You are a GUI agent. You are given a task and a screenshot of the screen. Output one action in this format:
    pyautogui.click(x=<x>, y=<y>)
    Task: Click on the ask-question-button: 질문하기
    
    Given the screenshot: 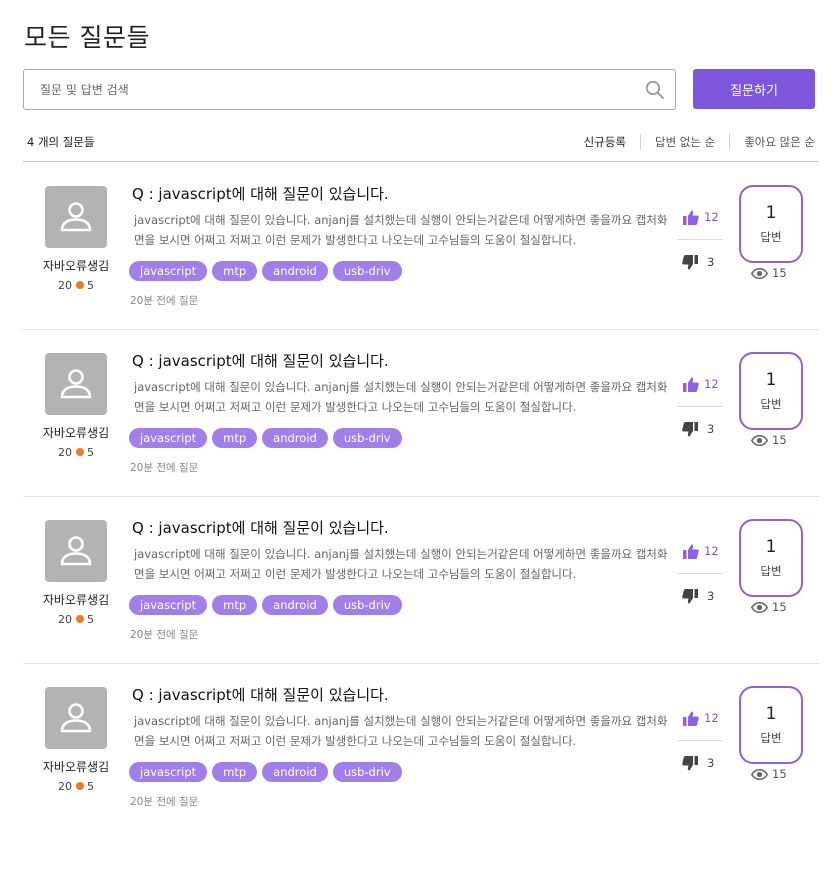 What is the action you would take?
    pyautogui.click(x=754, y=89)
    